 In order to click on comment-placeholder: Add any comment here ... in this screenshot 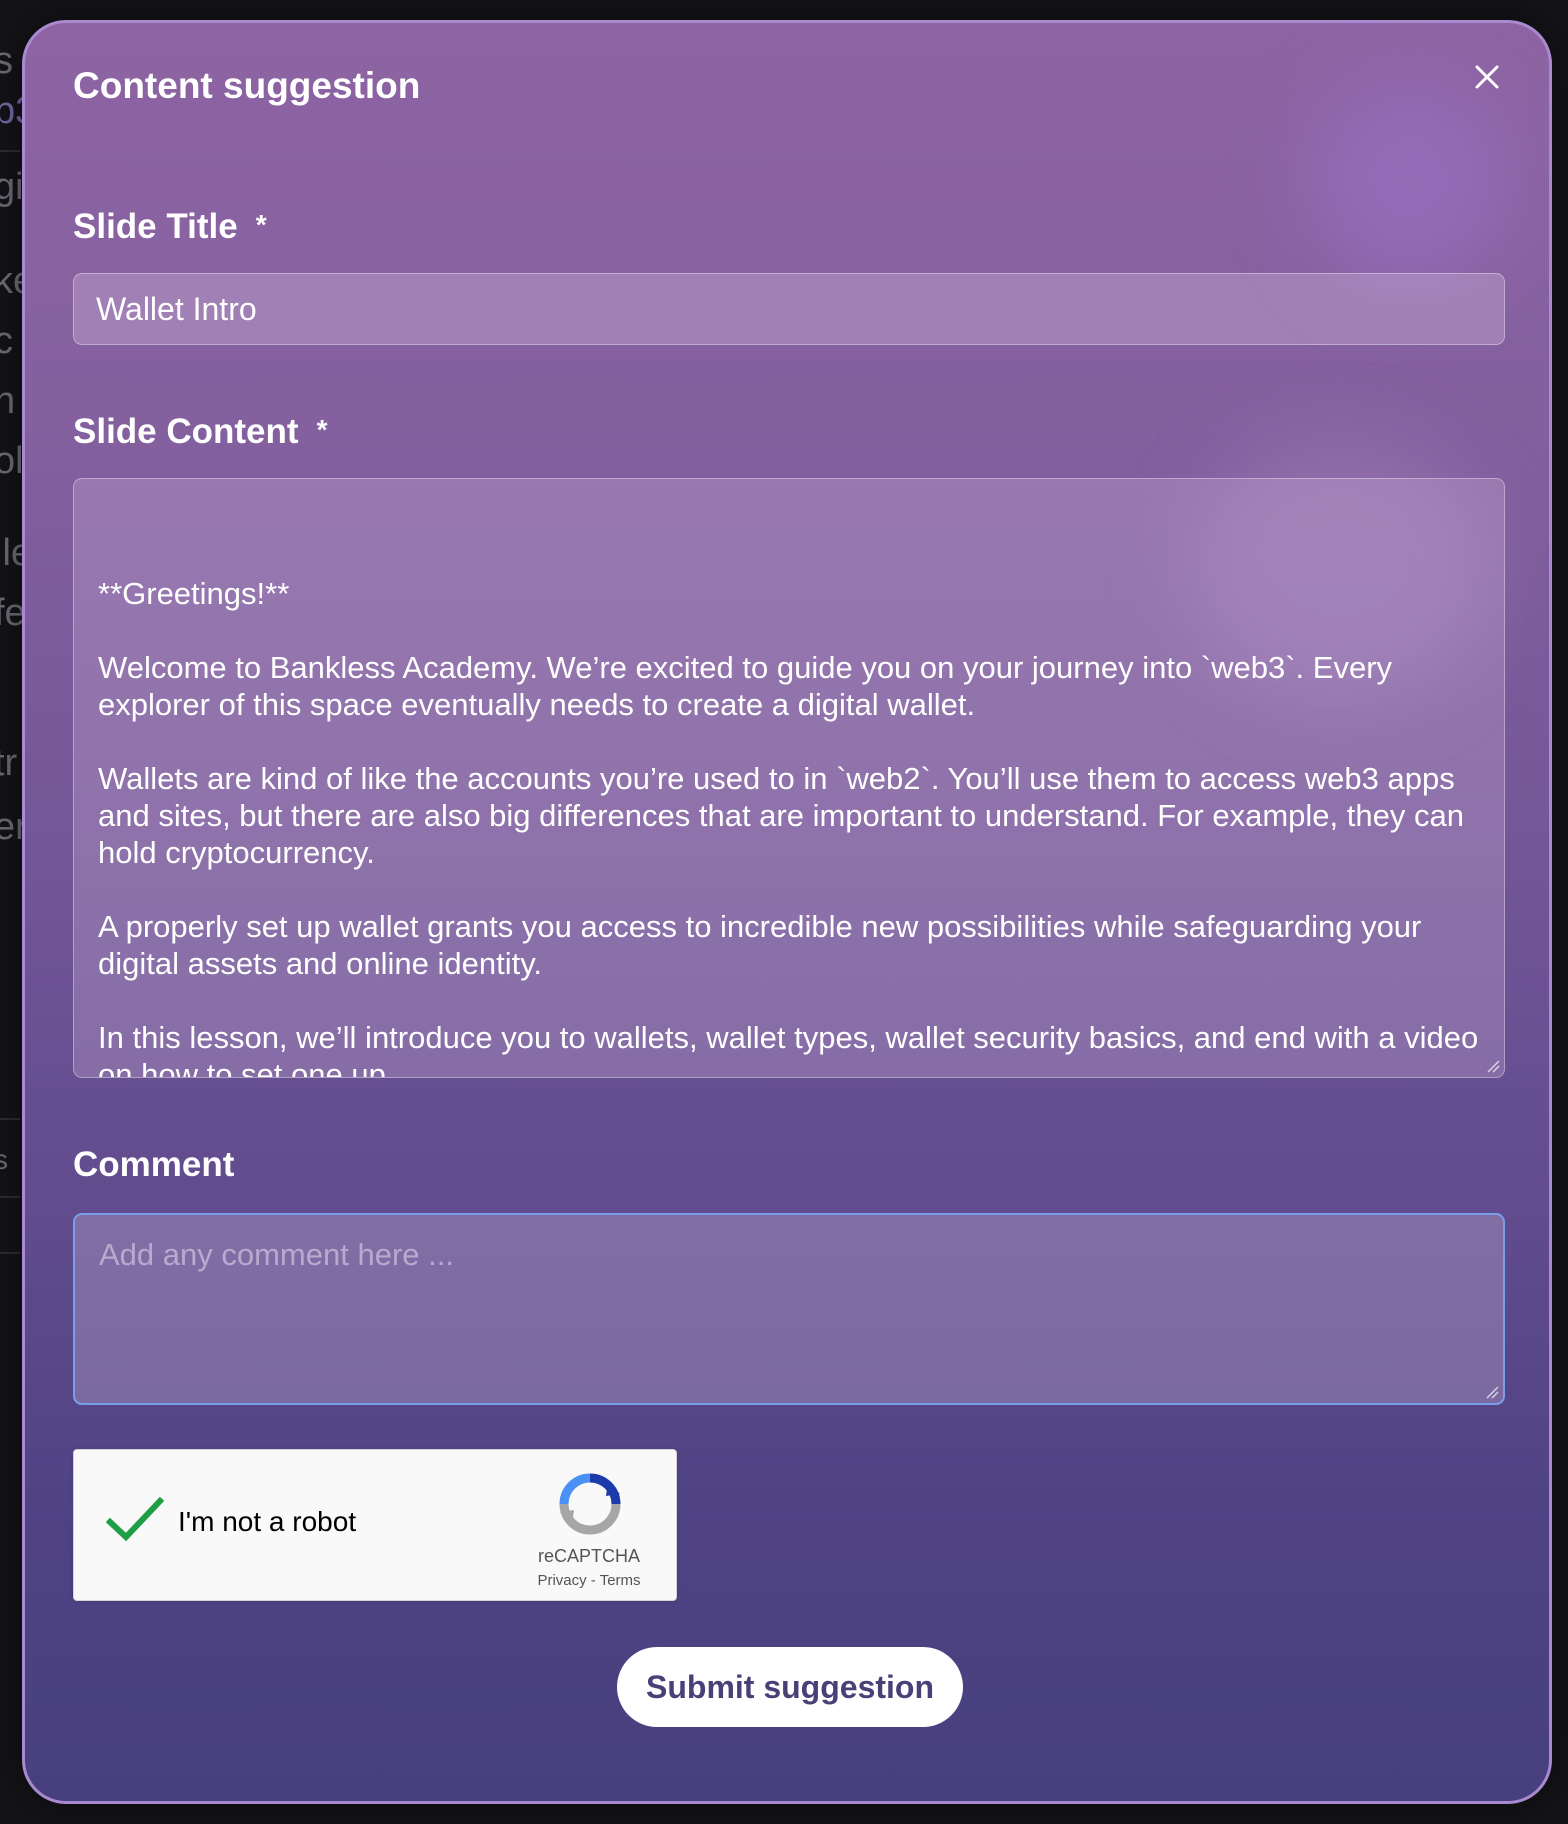, I will do `click(276, 1254)`.